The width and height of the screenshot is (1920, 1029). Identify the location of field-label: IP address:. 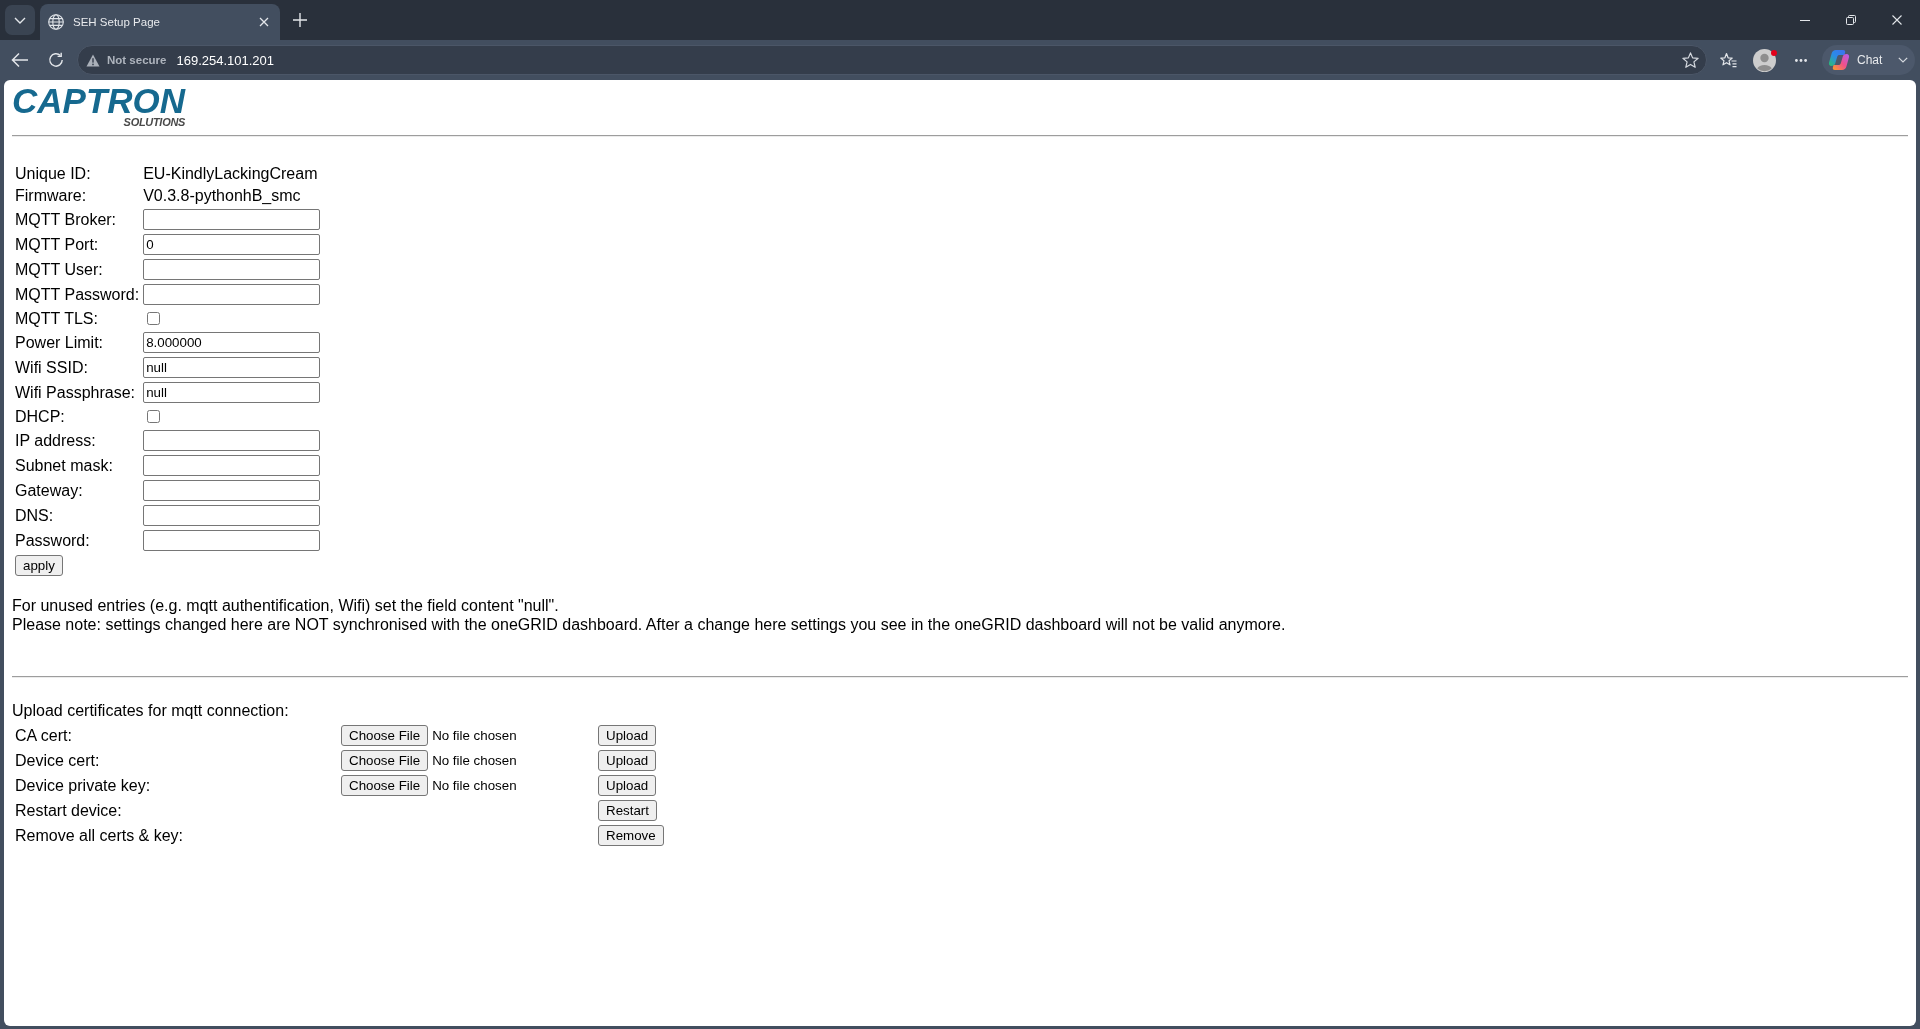
(55, 440).